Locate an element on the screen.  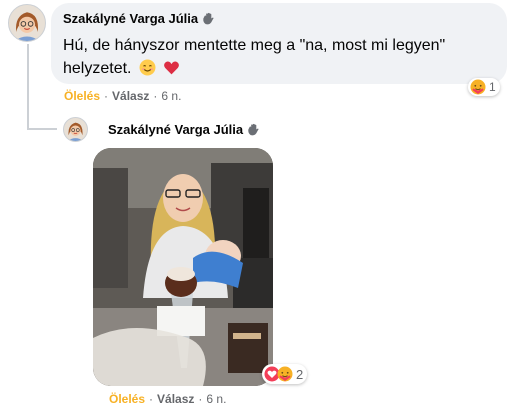
reply-author: Szakályné Varga Júlia is located at coordinates (184, 129).